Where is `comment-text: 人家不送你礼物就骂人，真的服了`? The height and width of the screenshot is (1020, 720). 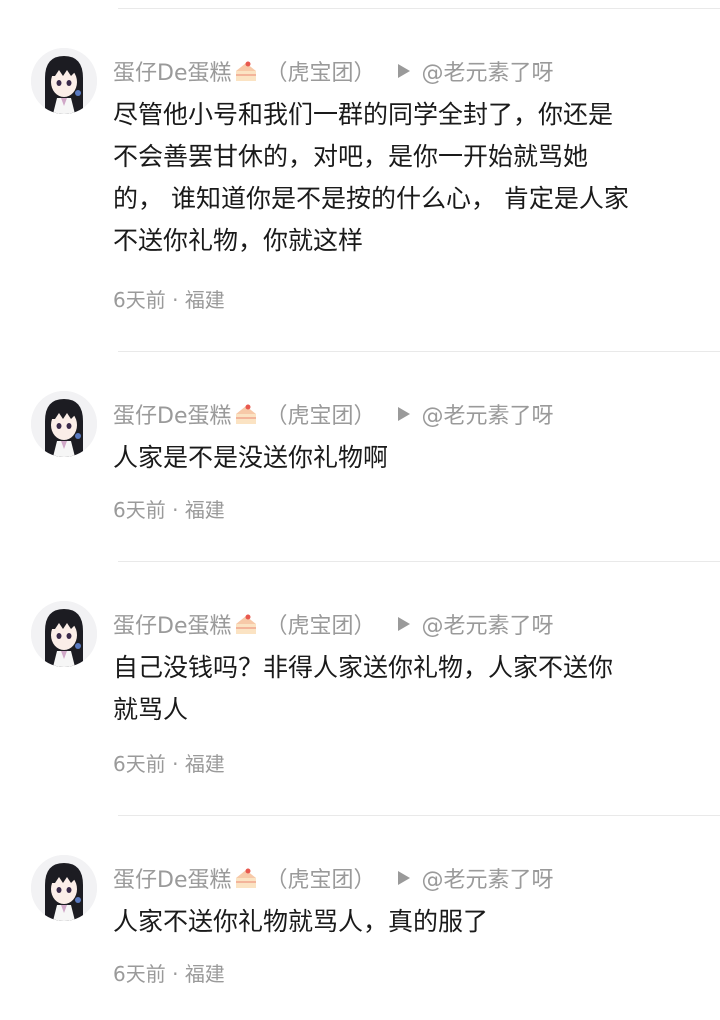 comment-text: 人家不送你礼物就骂人，真的服了 is located at coordinates (301, 921).